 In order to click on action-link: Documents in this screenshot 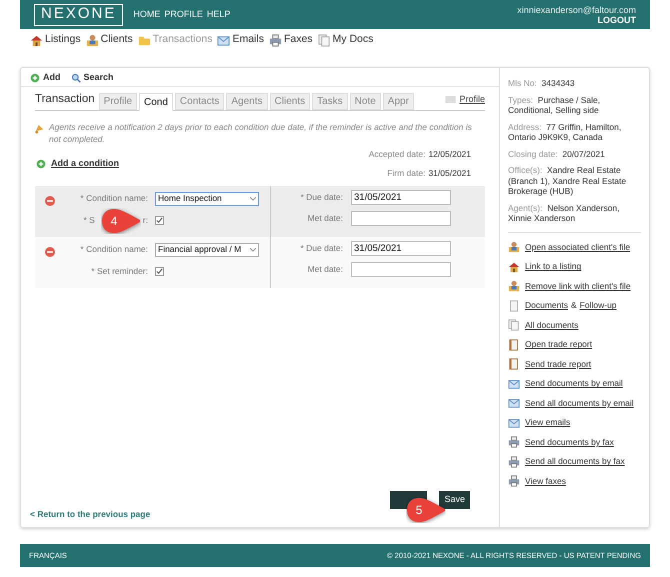, I will do `click(546, 305)`.